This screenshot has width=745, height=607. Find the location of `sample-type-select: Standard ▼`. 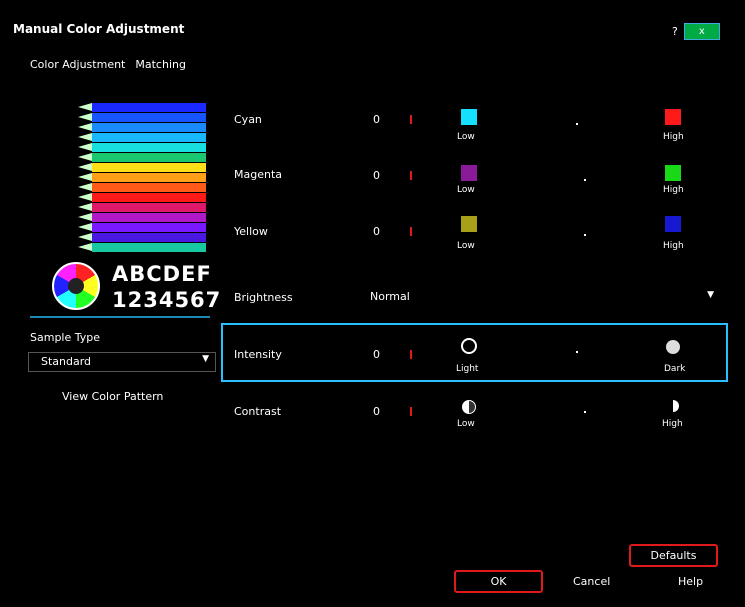

sample-type-select: Standard ▼ is located at coordinates (122, 362).